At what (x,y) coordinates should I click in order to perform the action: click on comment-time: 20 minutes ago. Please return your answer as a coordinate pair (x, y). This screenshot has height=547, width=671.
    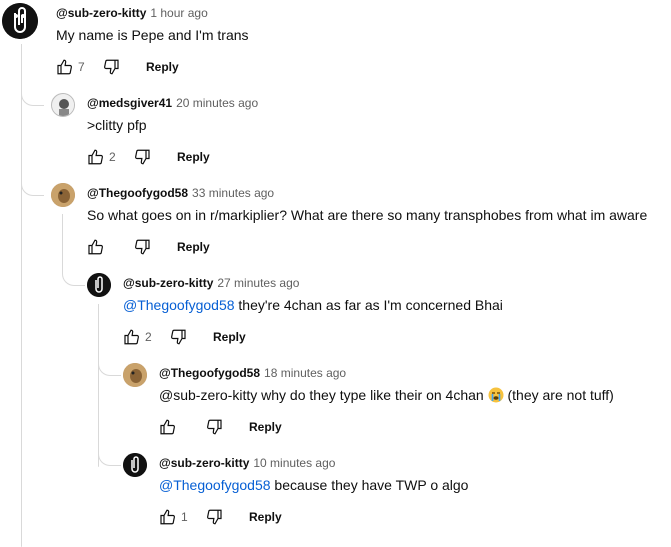
    Looking at the image, I should click on (217, 103).